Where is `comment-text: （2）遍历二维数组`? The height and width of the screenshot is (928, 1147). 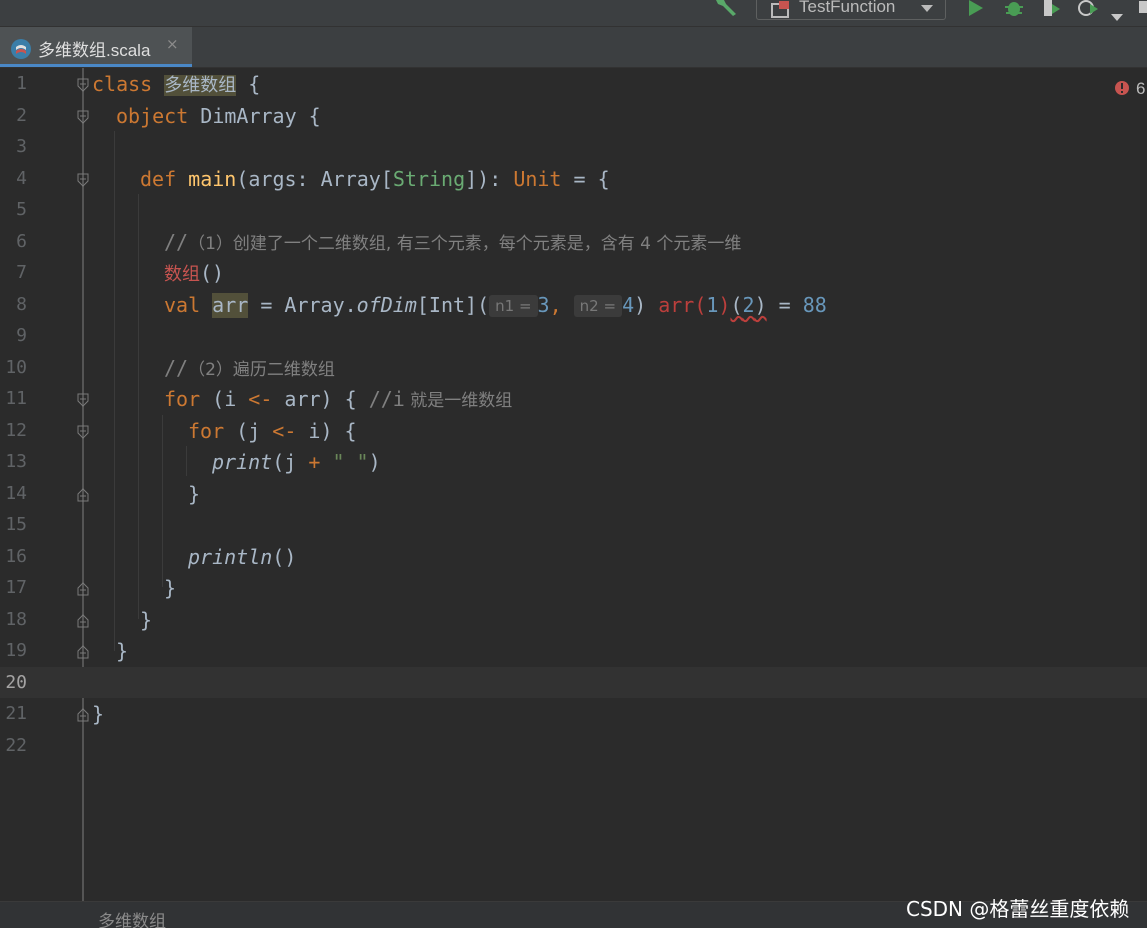 comment-text: （2）遍历二维数组 is located at coordinates (261, 369).